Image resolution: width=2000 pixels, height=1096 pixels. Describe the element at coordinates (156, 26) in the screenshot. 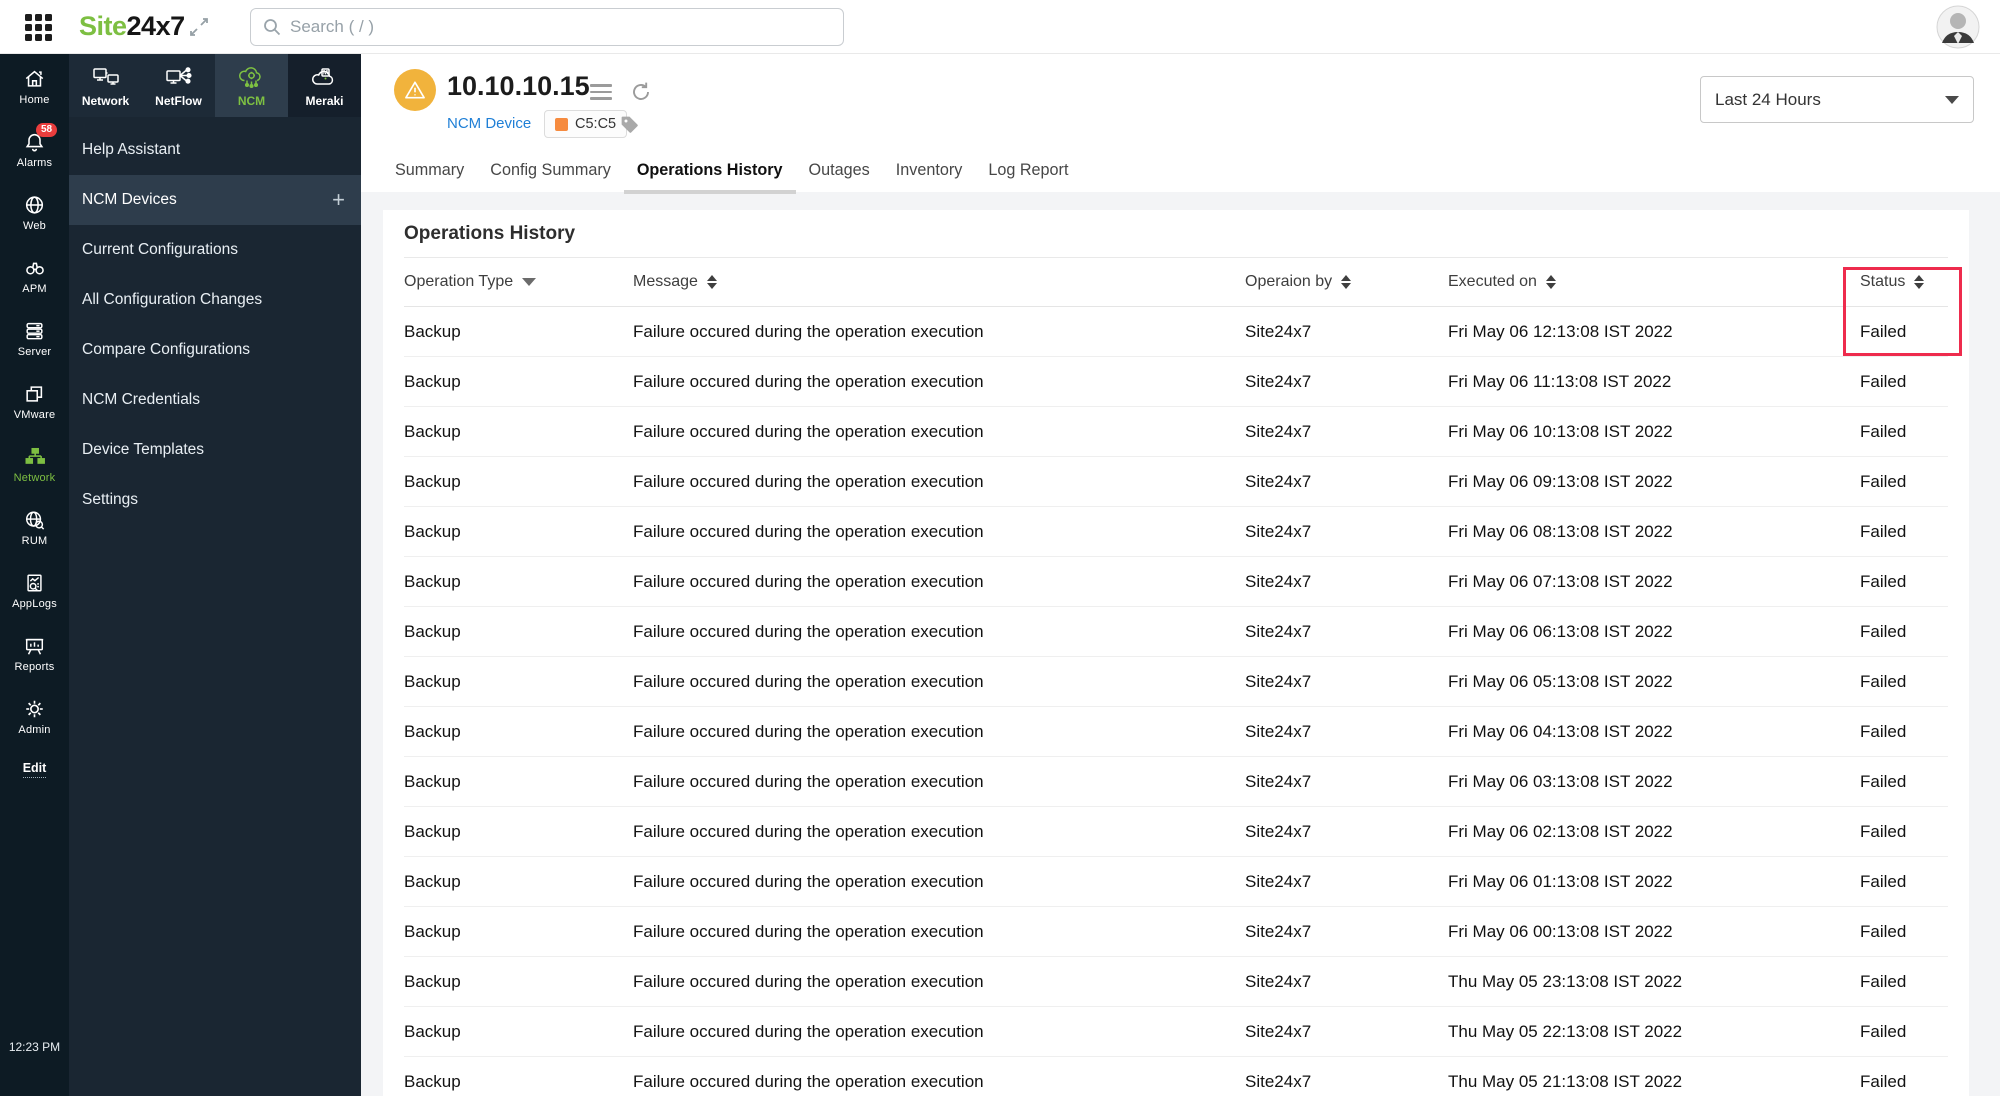

I see `logo-text-secondary: 24x7` at that location.